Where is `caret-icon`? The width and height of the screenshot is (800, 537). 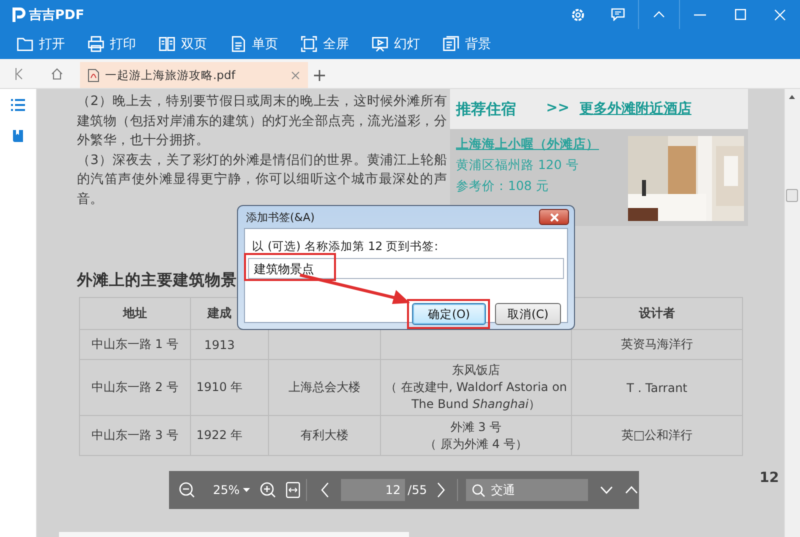
caret-icon is located at coordinates (246, 490).